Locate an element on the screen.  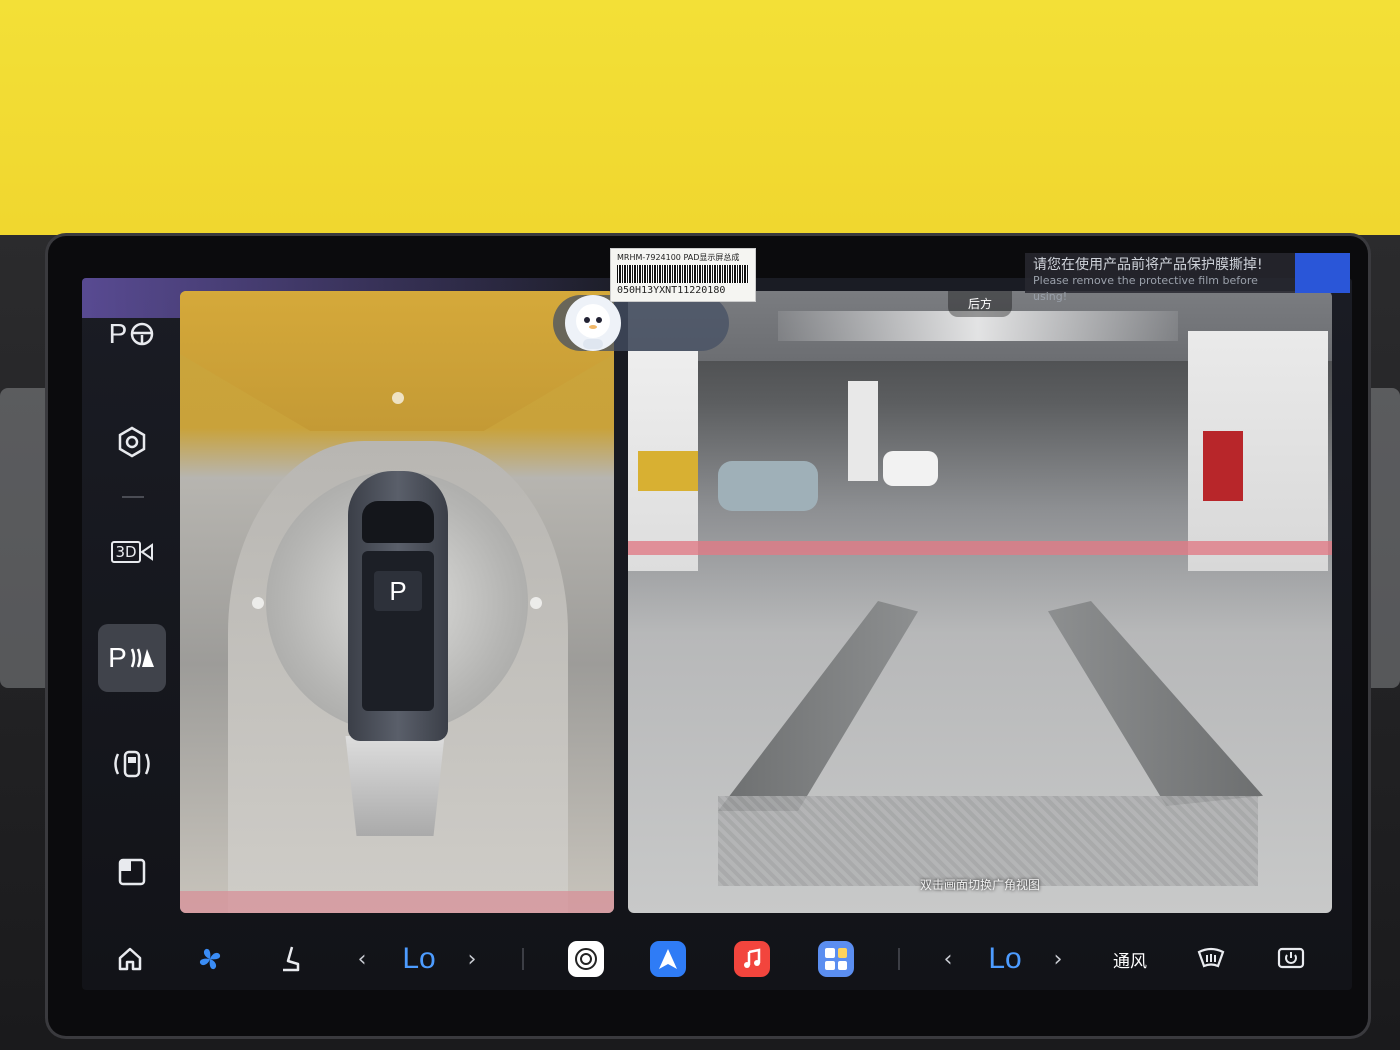
rear-view-label: 后方 is located at coordinates (980, 304).